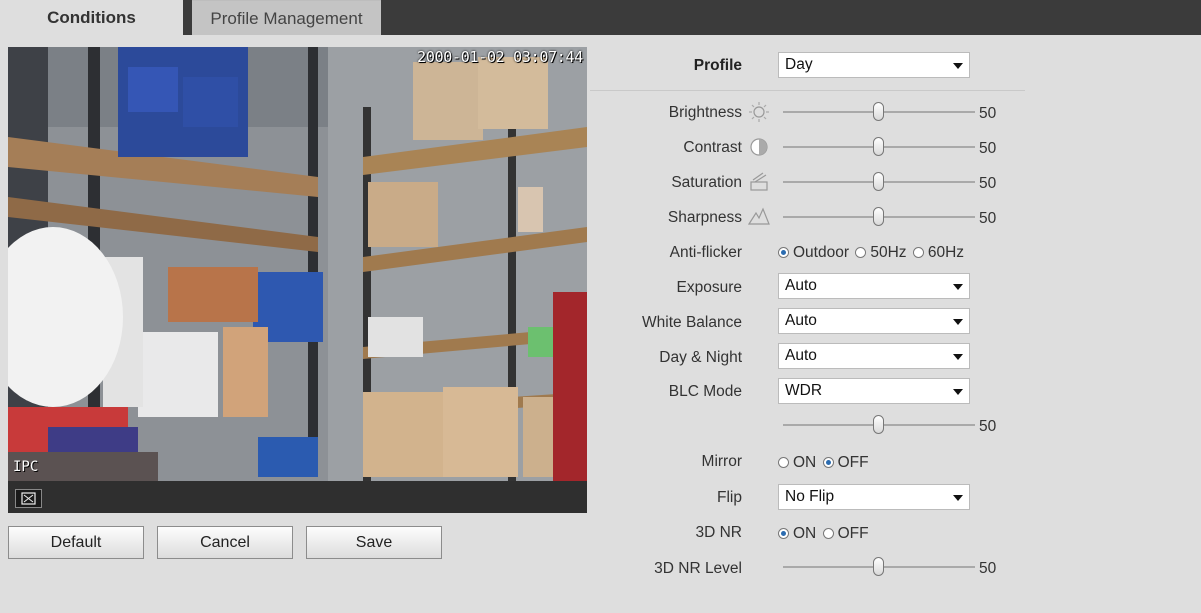  Describe the element at coordinates (692, 322) in the screenshot. I see `white-balance-label: White Balance` at that location.